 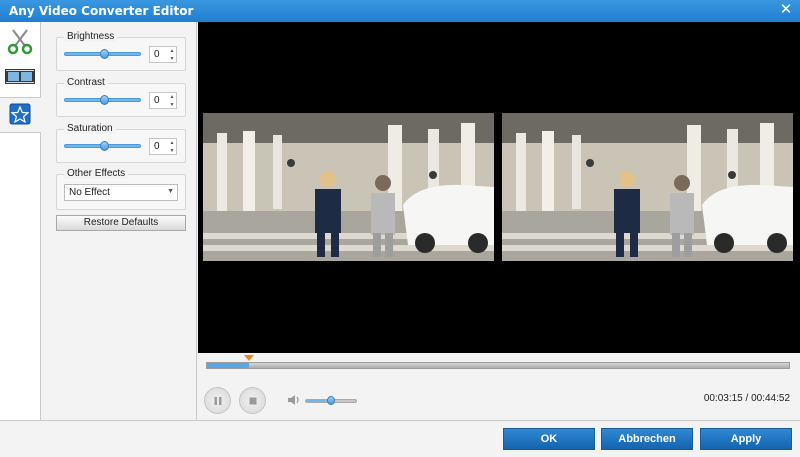 What do you see at coordinates (90, 128) in the screenshot?
I see `saturation-label: Saturation` at bounding box center [90, 128].